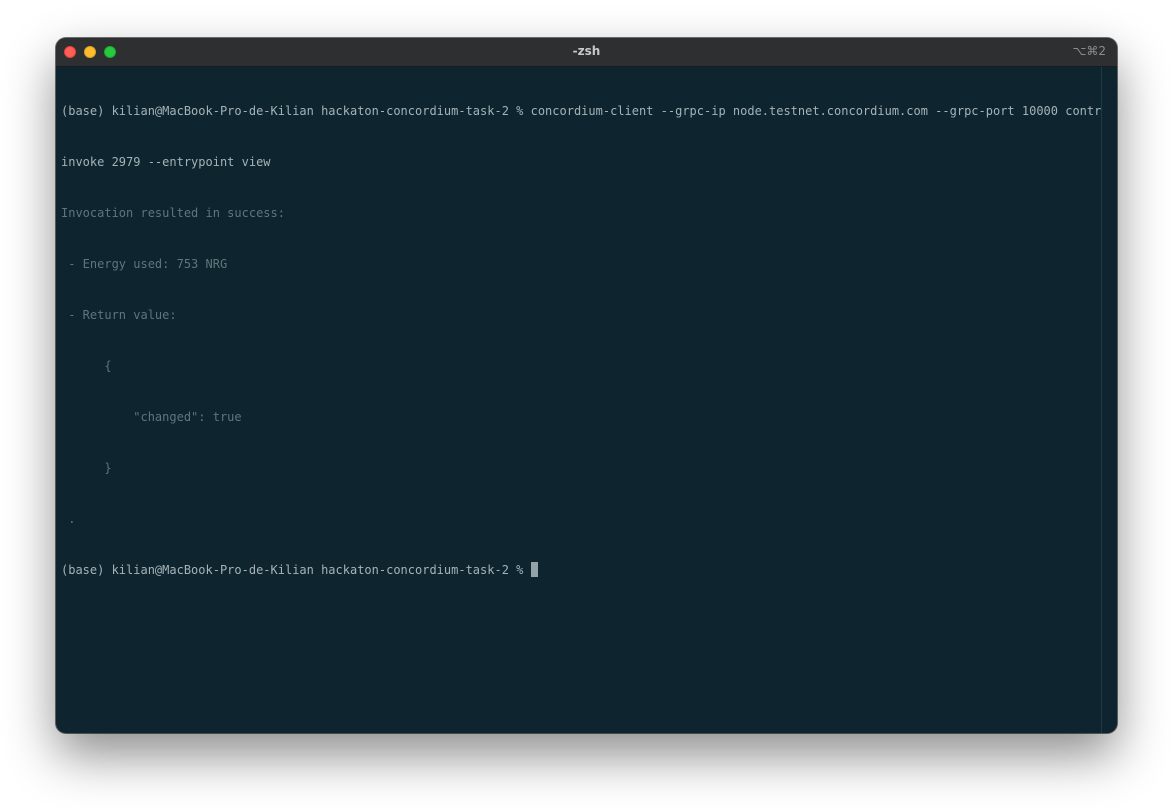  I want to click on terminal-line: {, so click(86, 366).